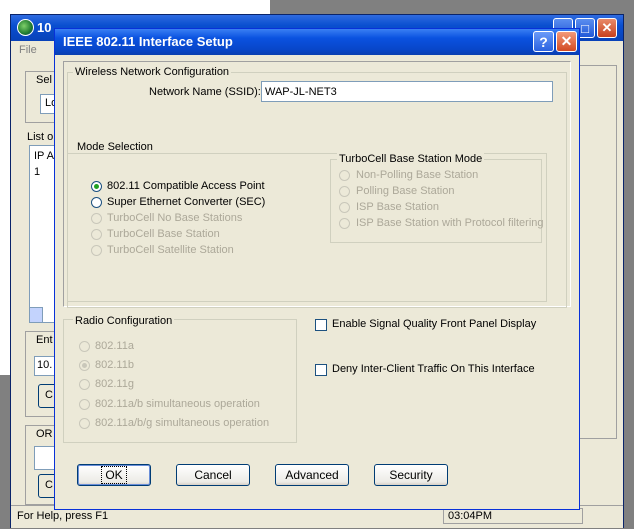 This screenshot has height=529, width=634. I want to click on radio-config-label: Radio Configuration, so click(124, 321).